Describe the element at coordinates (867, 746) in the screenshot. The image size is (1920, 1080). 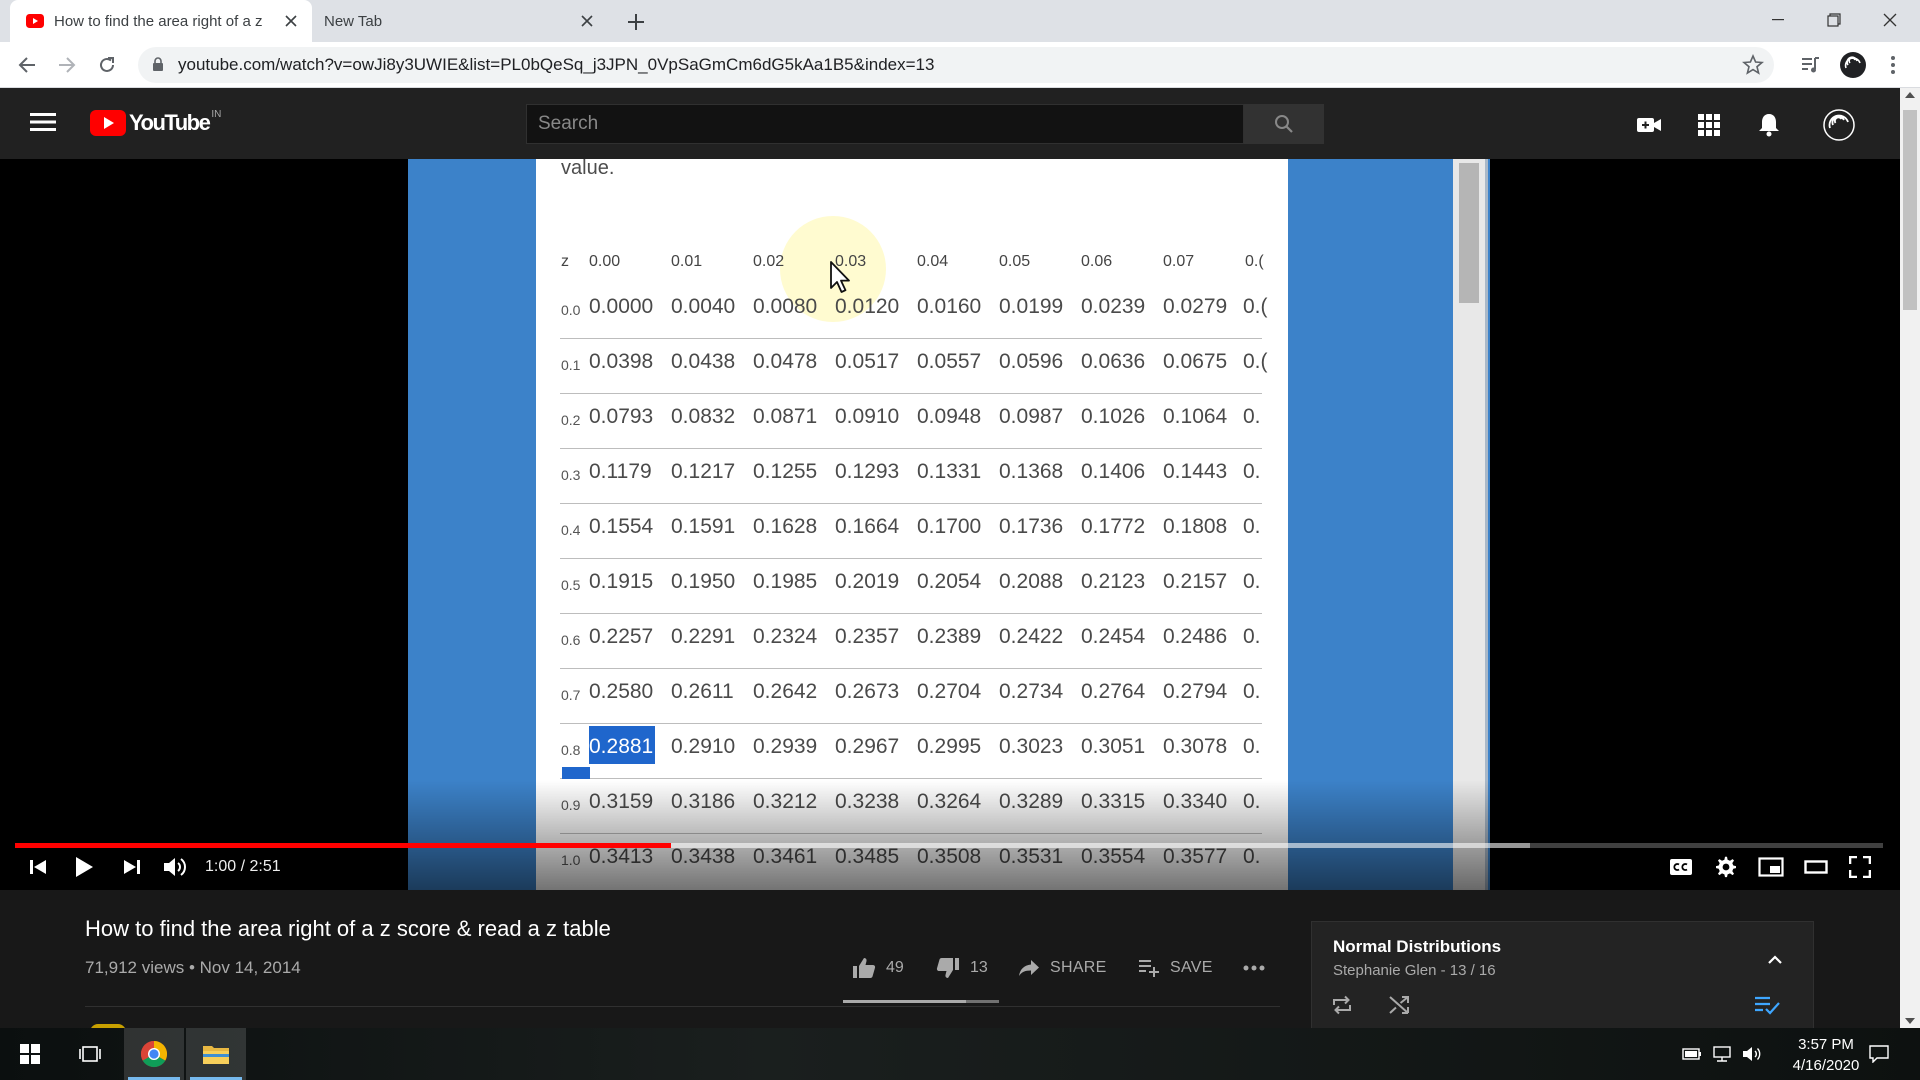
I see `z-table-cell: 0.2967` at that location.